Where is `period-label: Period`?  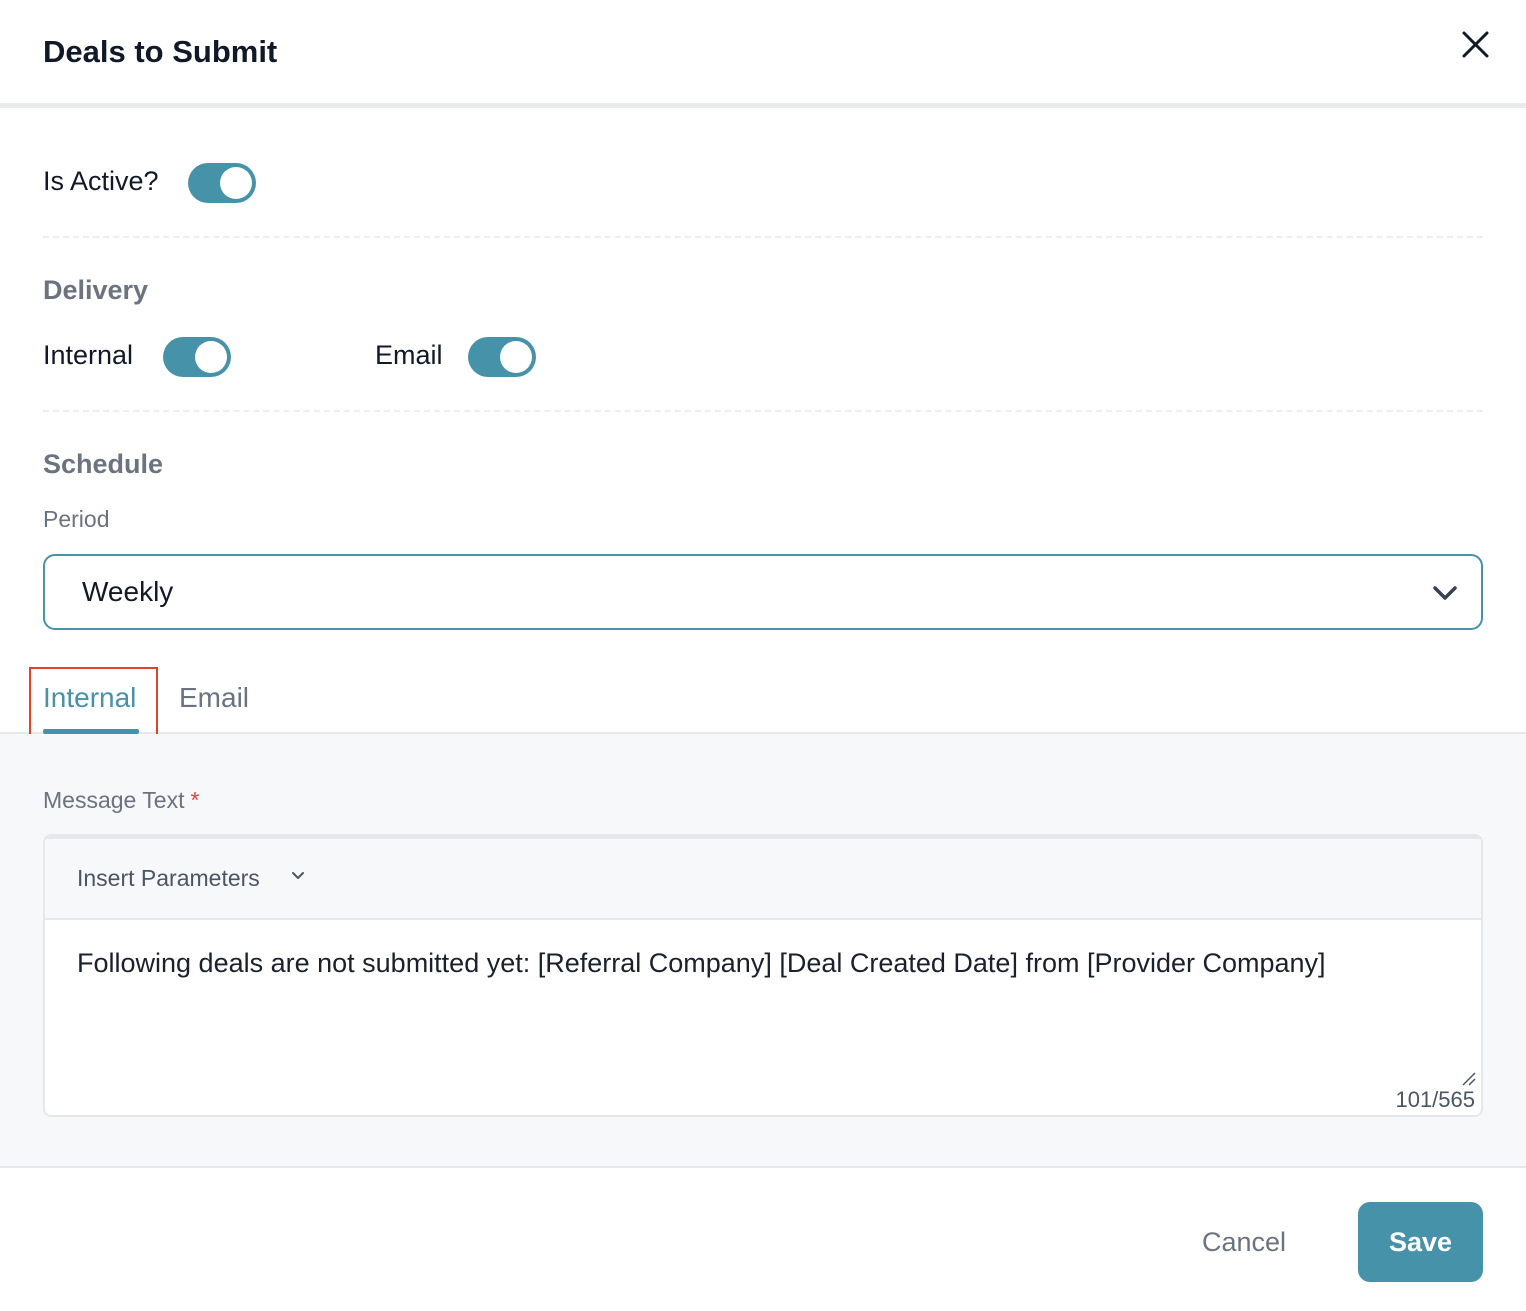
period-label: Period is located at coordinates (76, 519).